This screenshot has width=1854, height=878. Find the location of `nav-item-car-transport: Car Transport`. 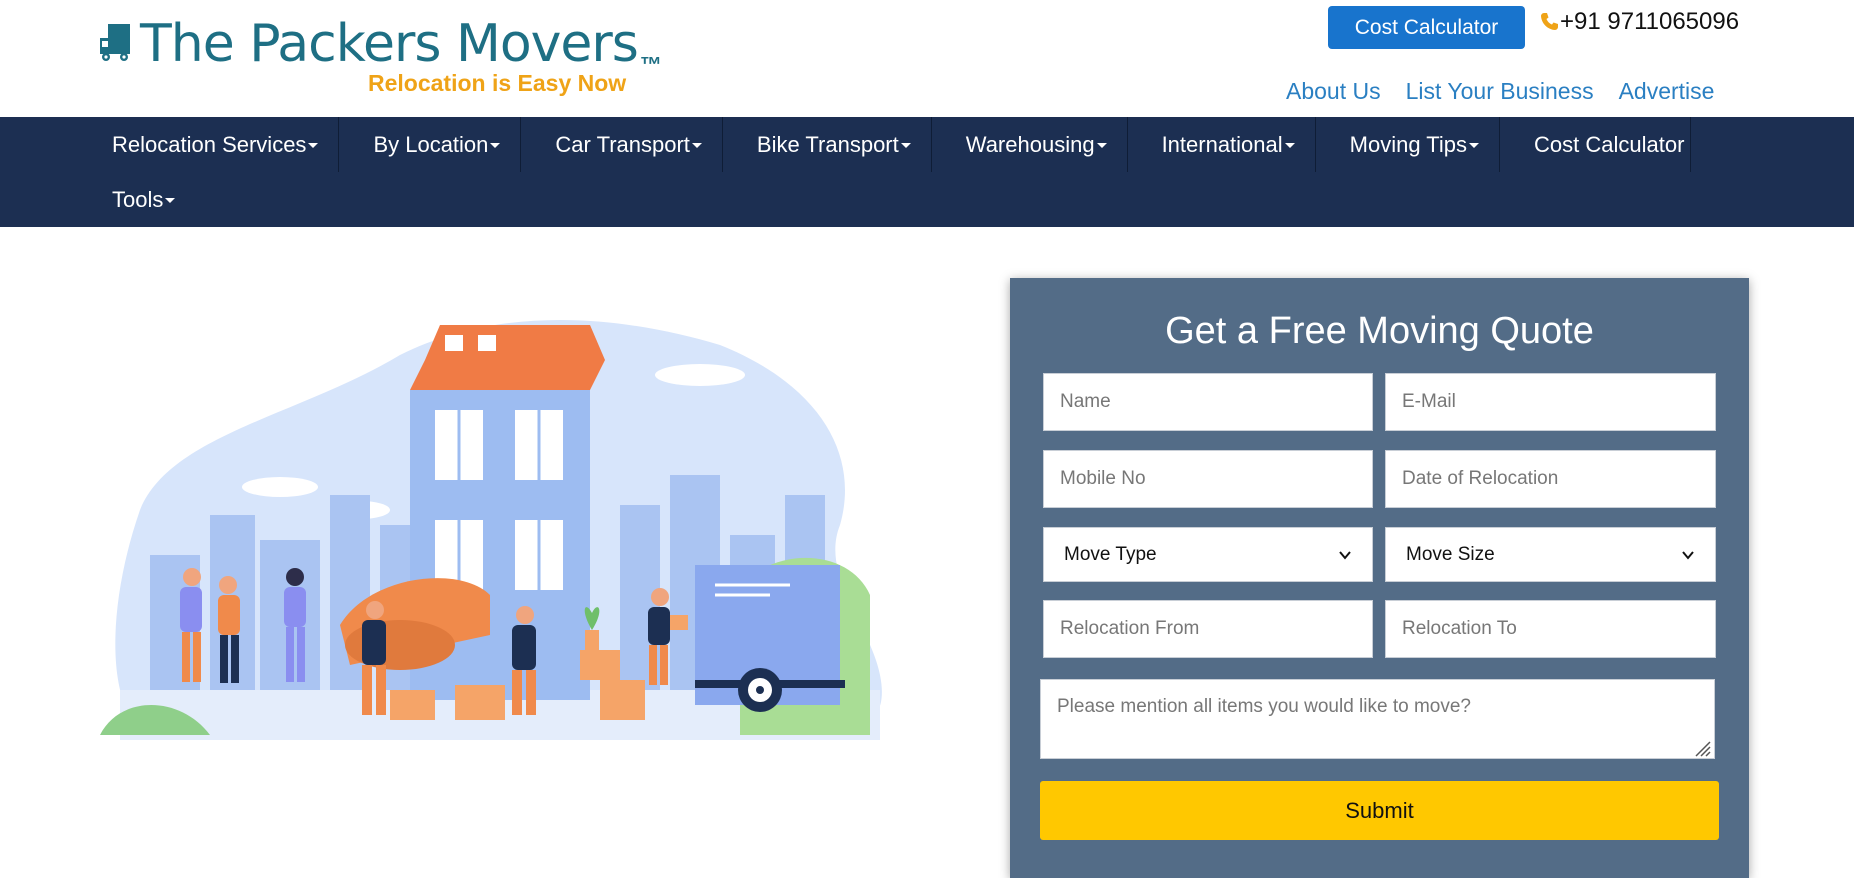

nav-item-car-transport: Car Transport is located at coordinates (622, 144).